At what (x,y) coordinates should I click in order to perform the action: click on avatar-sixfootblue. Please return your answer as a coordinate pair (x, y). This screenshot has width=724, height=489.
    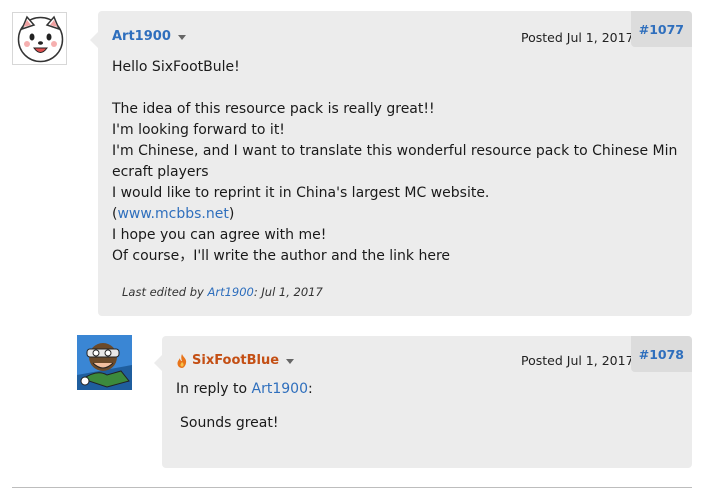
    Looking at the image, I should click on (104, 362).